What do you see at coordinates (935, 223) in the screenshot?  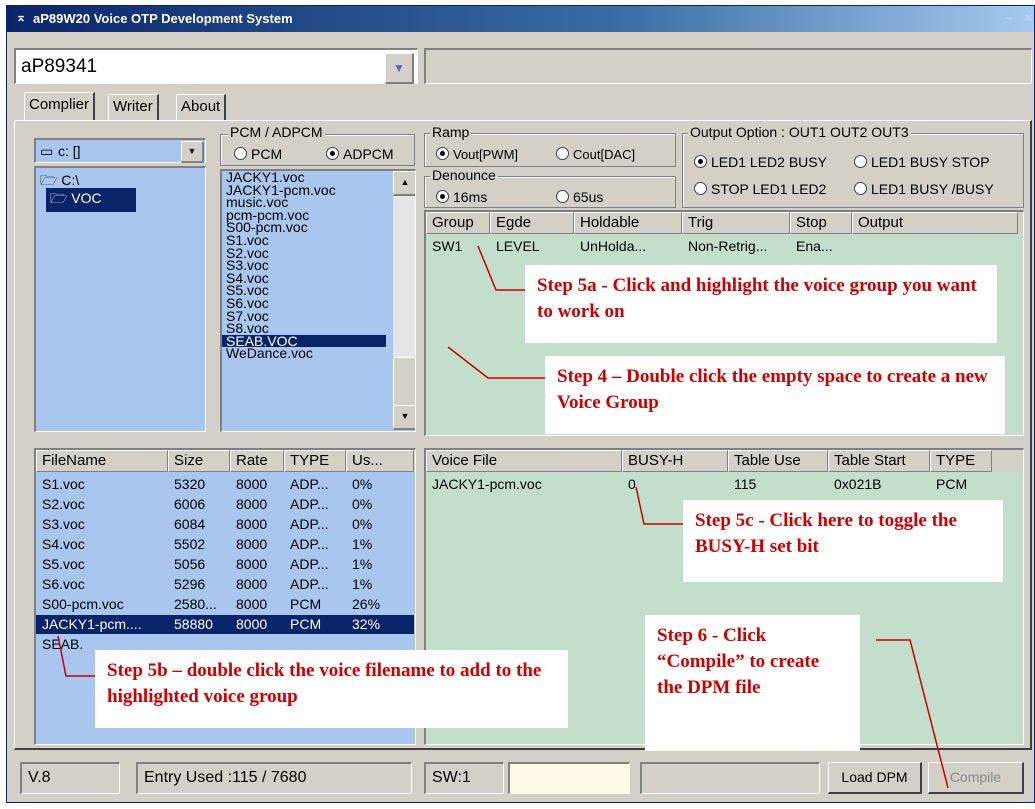 I see `column-header: Output` at bounding box center [935, 223].